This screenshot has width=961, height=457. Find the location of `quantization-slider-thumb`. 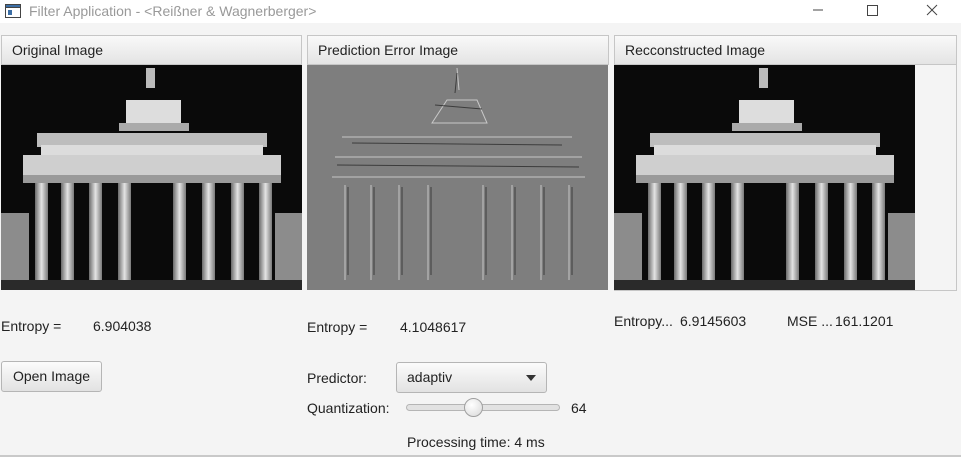

quantization-slider-thumb is located at coordinates (474, 407).